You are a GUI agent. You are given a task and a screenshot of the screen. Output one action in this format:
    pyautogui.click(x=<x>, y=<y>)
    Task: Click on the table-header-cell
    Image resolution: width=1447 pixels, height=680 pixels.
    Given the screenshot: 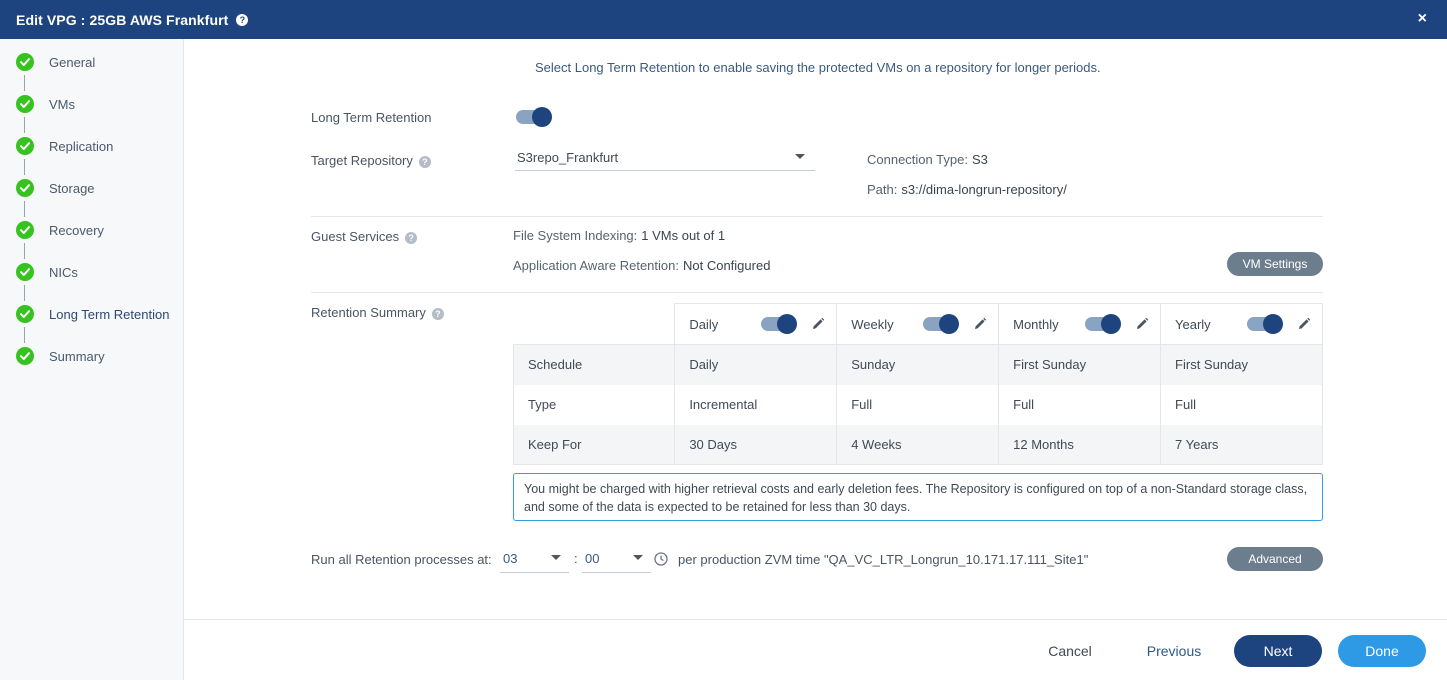 What is the action you would take?
    pyautogui.click(x=594, y=324)
    